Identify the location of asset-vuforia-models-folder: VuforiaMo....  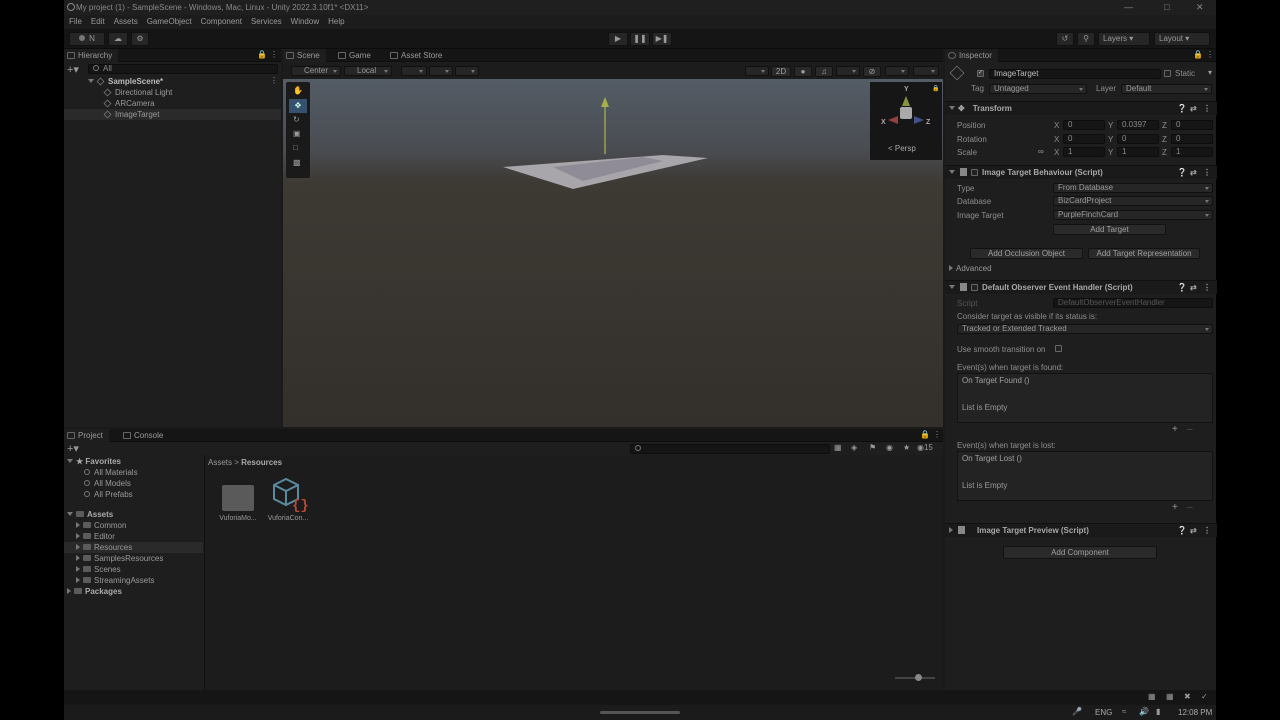
(238, 502).